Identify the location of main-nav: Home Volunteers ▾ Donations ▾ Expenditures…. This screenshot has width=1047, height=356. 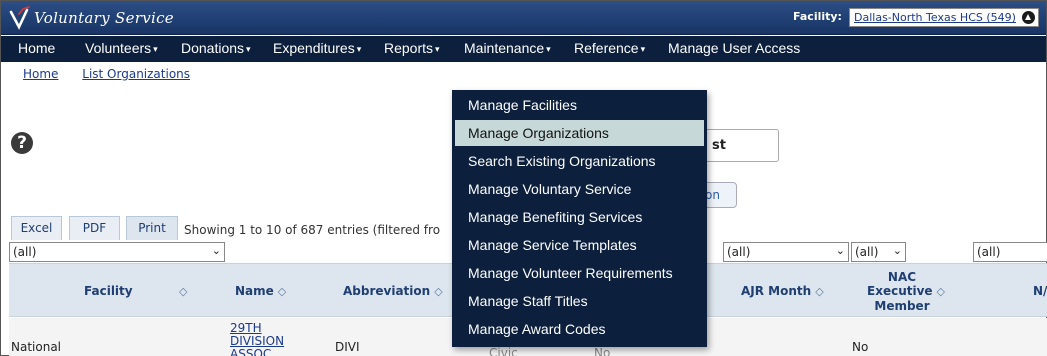
(523, 49).